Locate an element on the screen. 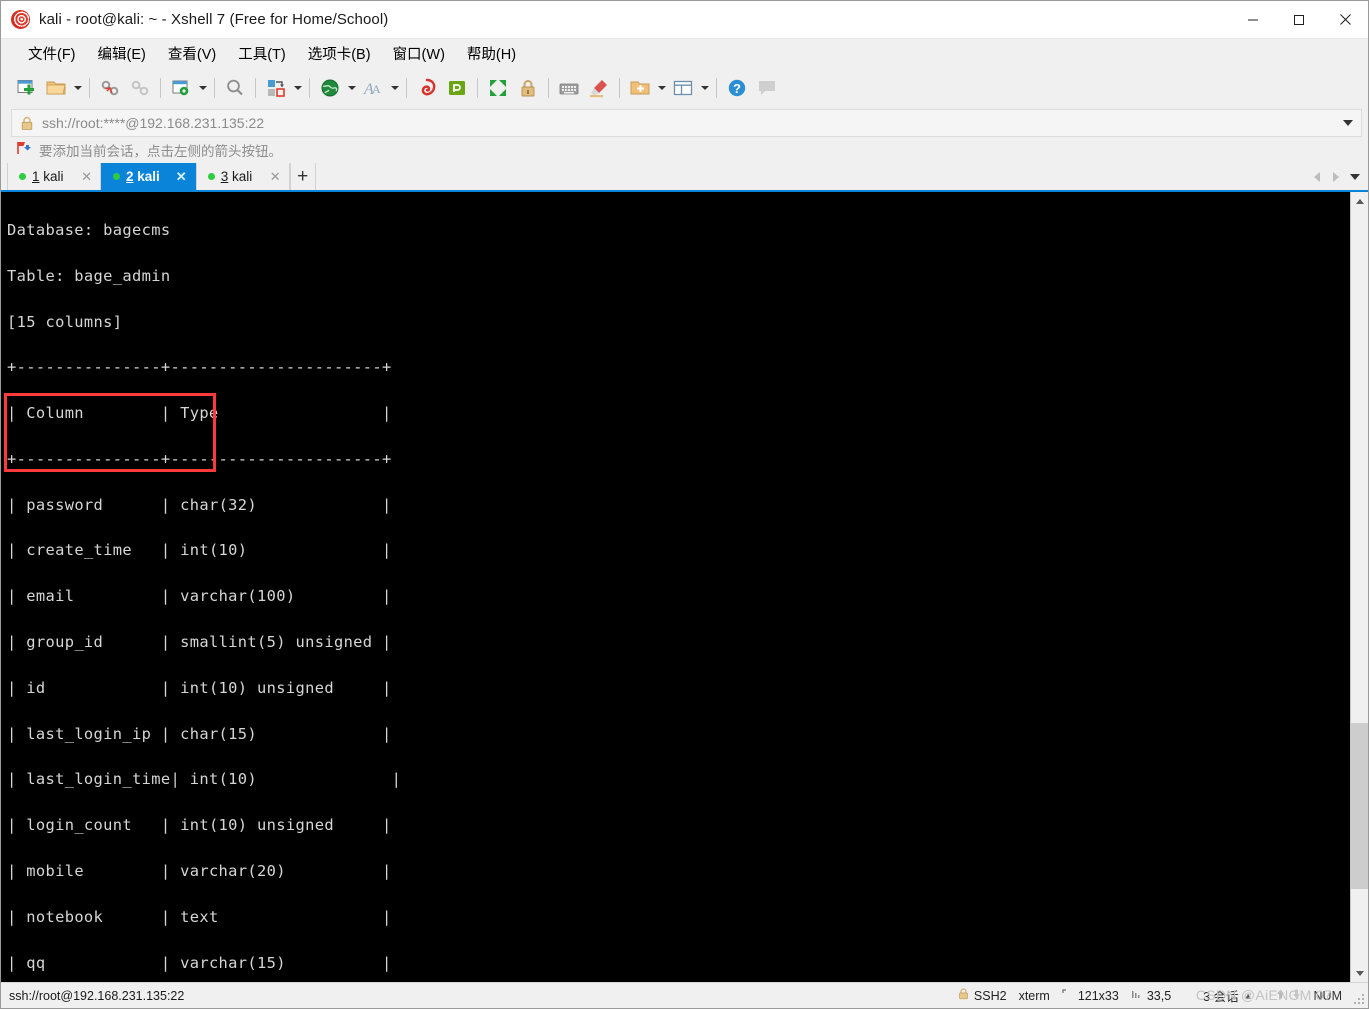 The image size is (1369, 1009). status-term-type: xterm is located at coordinates (1034, 996).